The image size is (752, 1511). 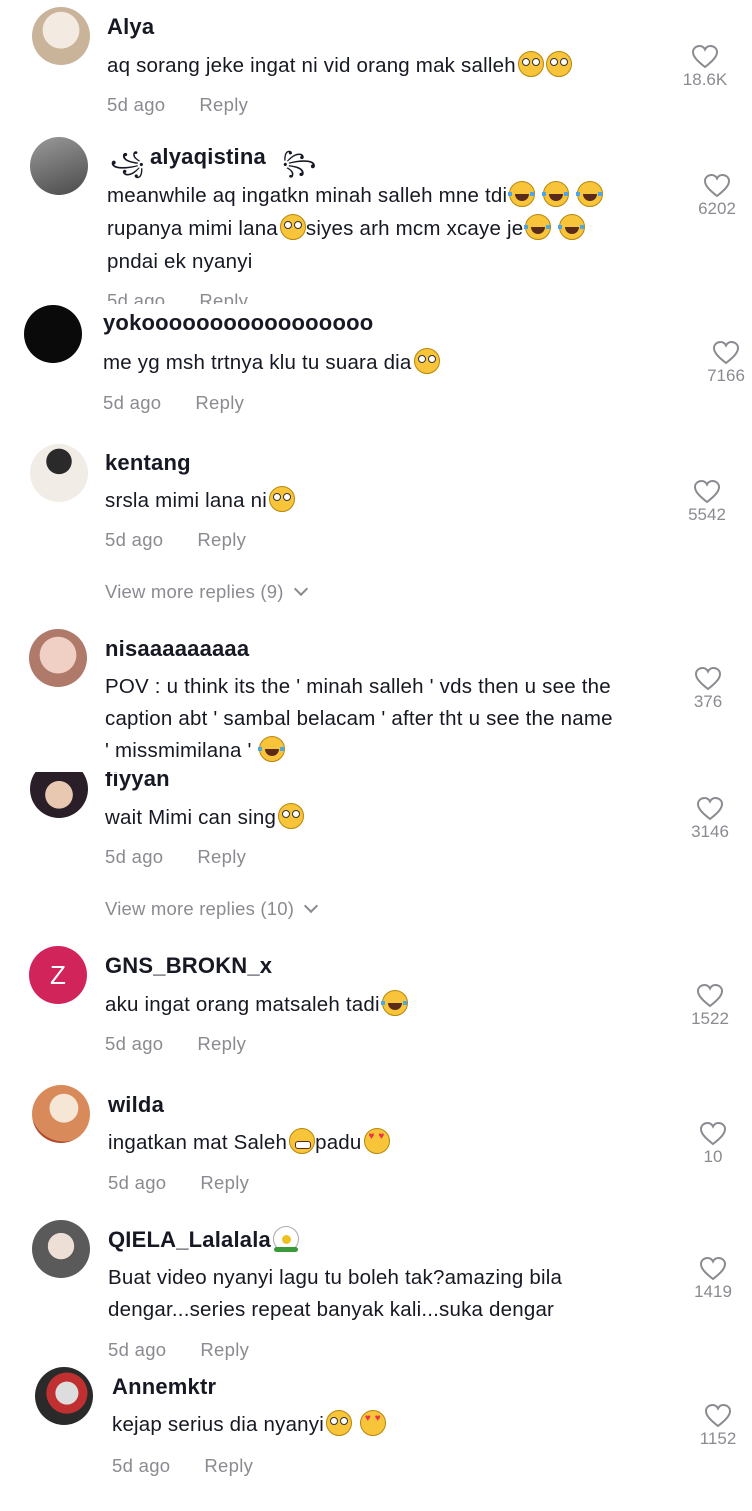 I want to click on comment-text: me yg msh trtnya klu tu suara dia, so click(x=388, y=363).